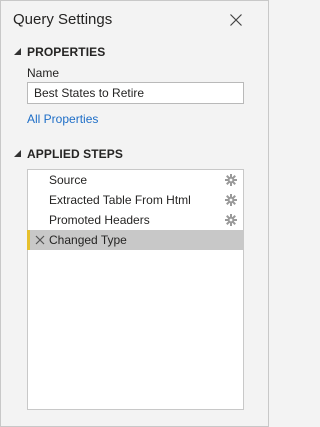 This screenshot has width=320, height=427. What do you see at coordinates (135, 180) in the screenshot?
I see `step-source: Source` at bounding box center [135, 180].